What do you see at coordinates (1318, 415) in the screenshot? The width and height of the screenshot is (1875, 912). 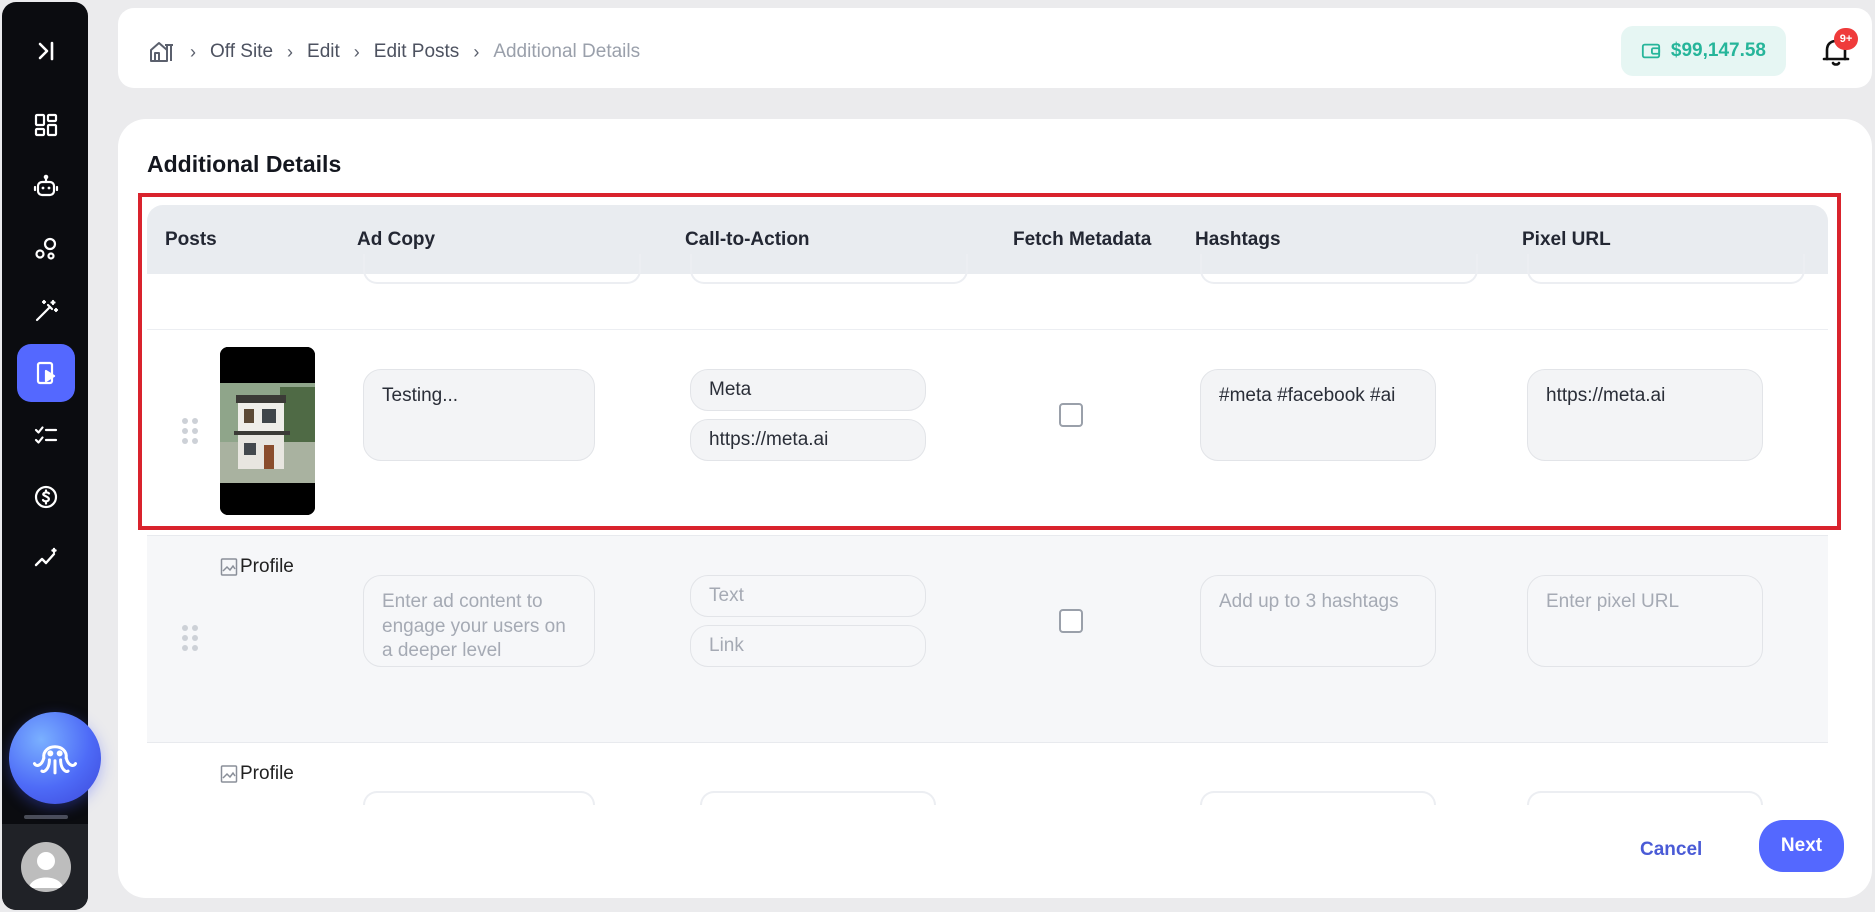 I see `hashtags-input: #meta #facebook #ai` at bounding box center [1318, 415].